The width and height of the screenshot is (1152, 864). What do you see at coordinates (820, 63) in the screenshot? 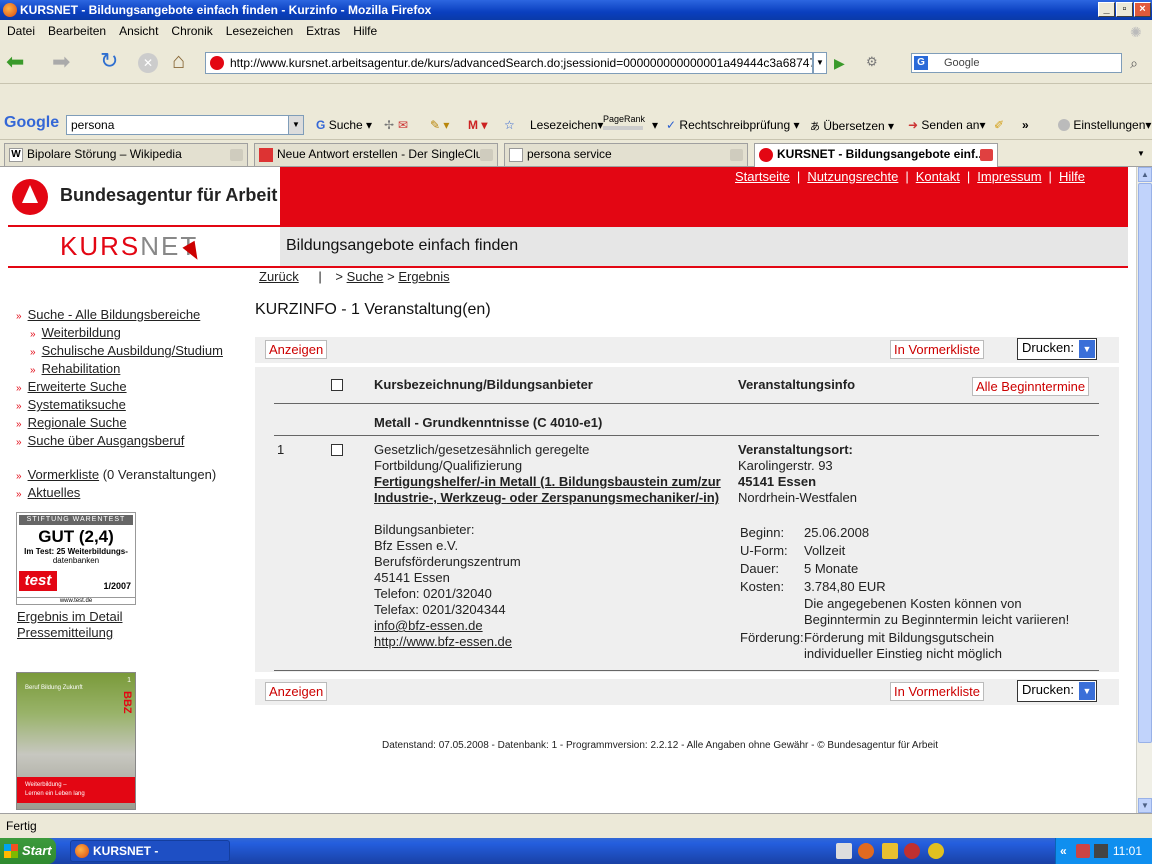
I see `url-dropdown-icon: ▼` at bounding box center [820, 63].